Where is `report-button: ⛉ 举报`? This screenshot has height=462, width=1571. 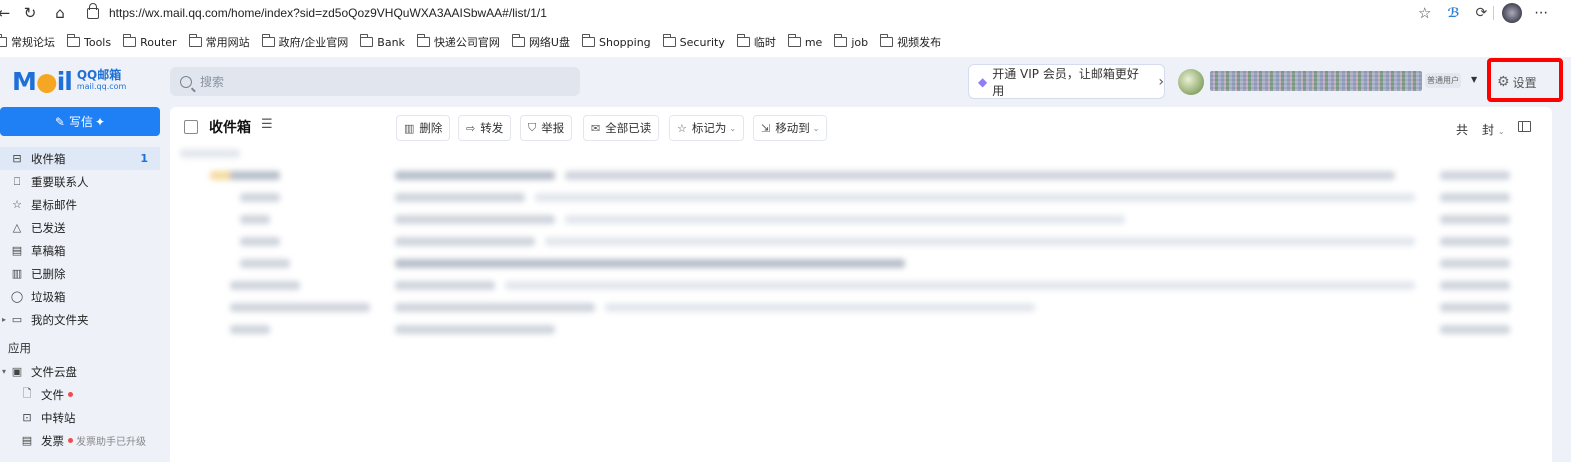 report-button: ⛉ 举报 is located at coordinates (546, 128).